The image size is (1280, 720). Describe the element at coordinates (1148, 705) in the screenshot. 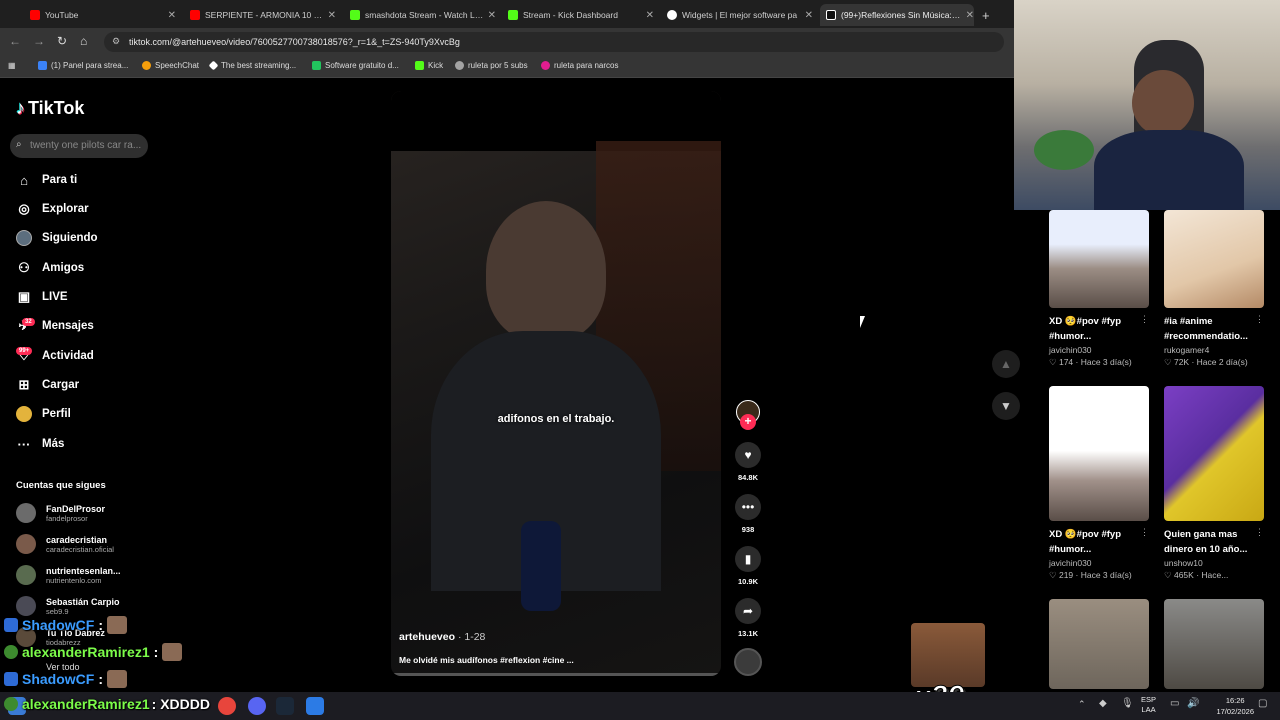

I see `language-indicator: ESP LAA` at that location.